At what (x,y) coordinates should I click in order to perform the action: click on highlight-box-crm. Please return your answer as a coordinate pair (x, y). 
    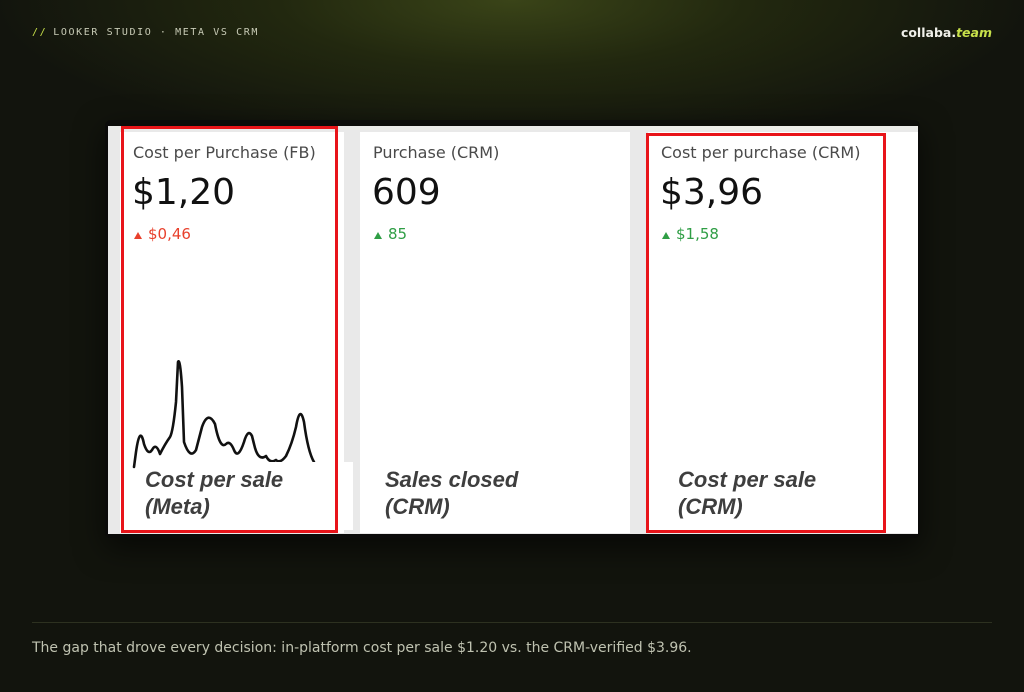
    Looking at the image, I should click on (766, 333).